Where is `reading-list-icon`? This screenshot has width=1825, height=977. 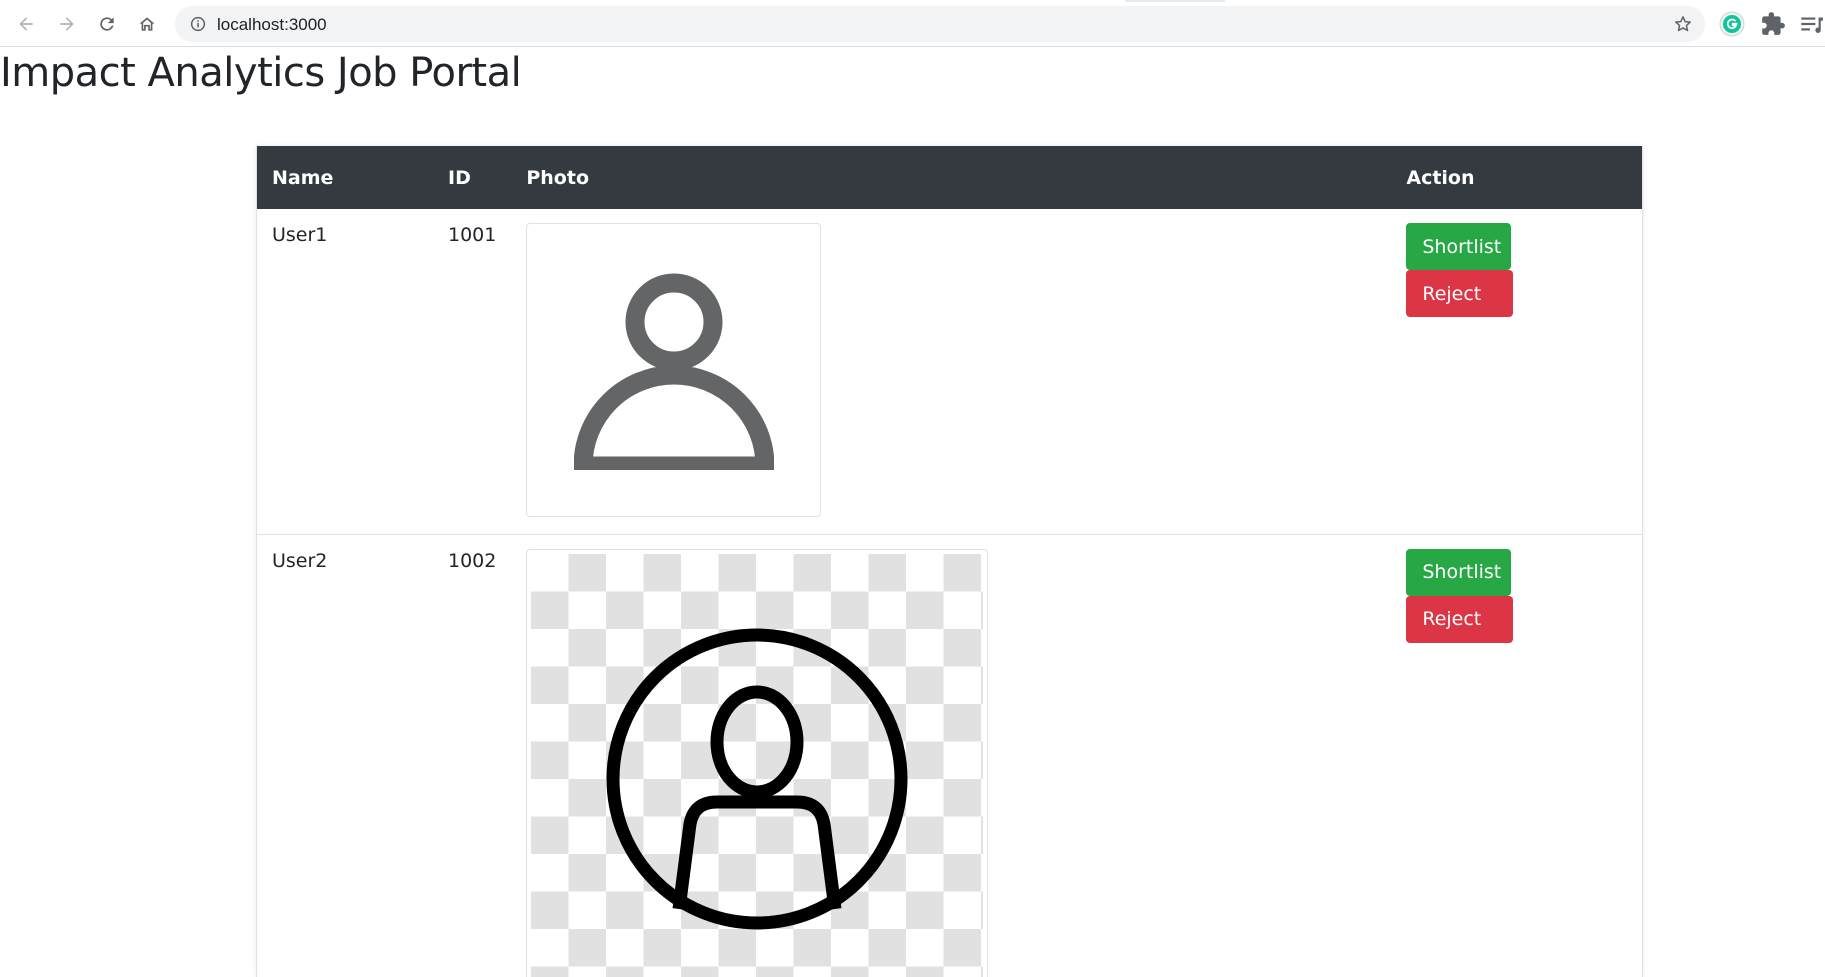
reading-list-icon is located at coordinates (1811, 24).